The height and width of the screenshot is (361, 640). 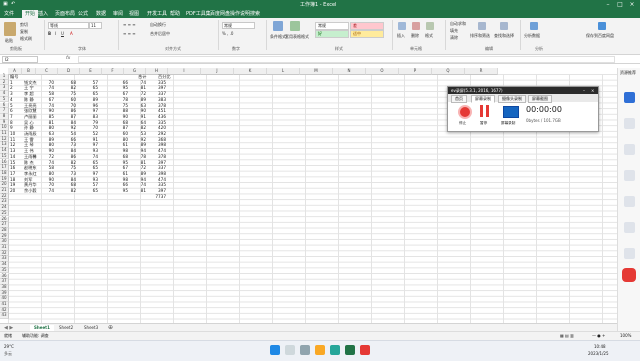 I want to click on weather-desc: 多云, so click(x=8, y=354).